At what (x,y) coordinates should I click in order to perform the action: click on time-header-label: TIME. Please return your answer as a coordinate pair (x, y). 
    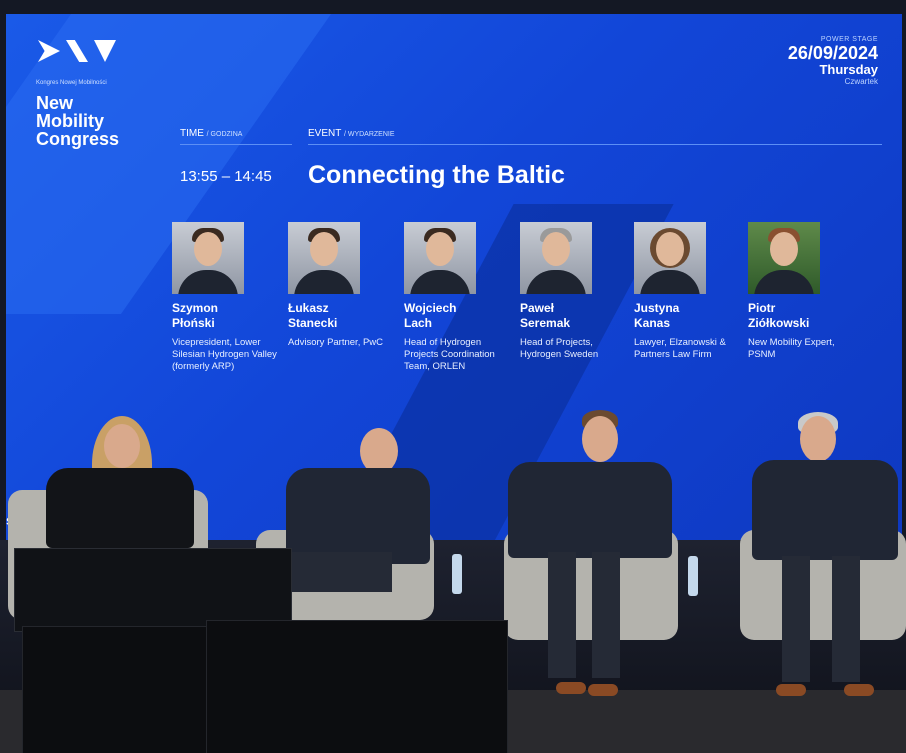
    Looking at the image, I should click on (192, 133).